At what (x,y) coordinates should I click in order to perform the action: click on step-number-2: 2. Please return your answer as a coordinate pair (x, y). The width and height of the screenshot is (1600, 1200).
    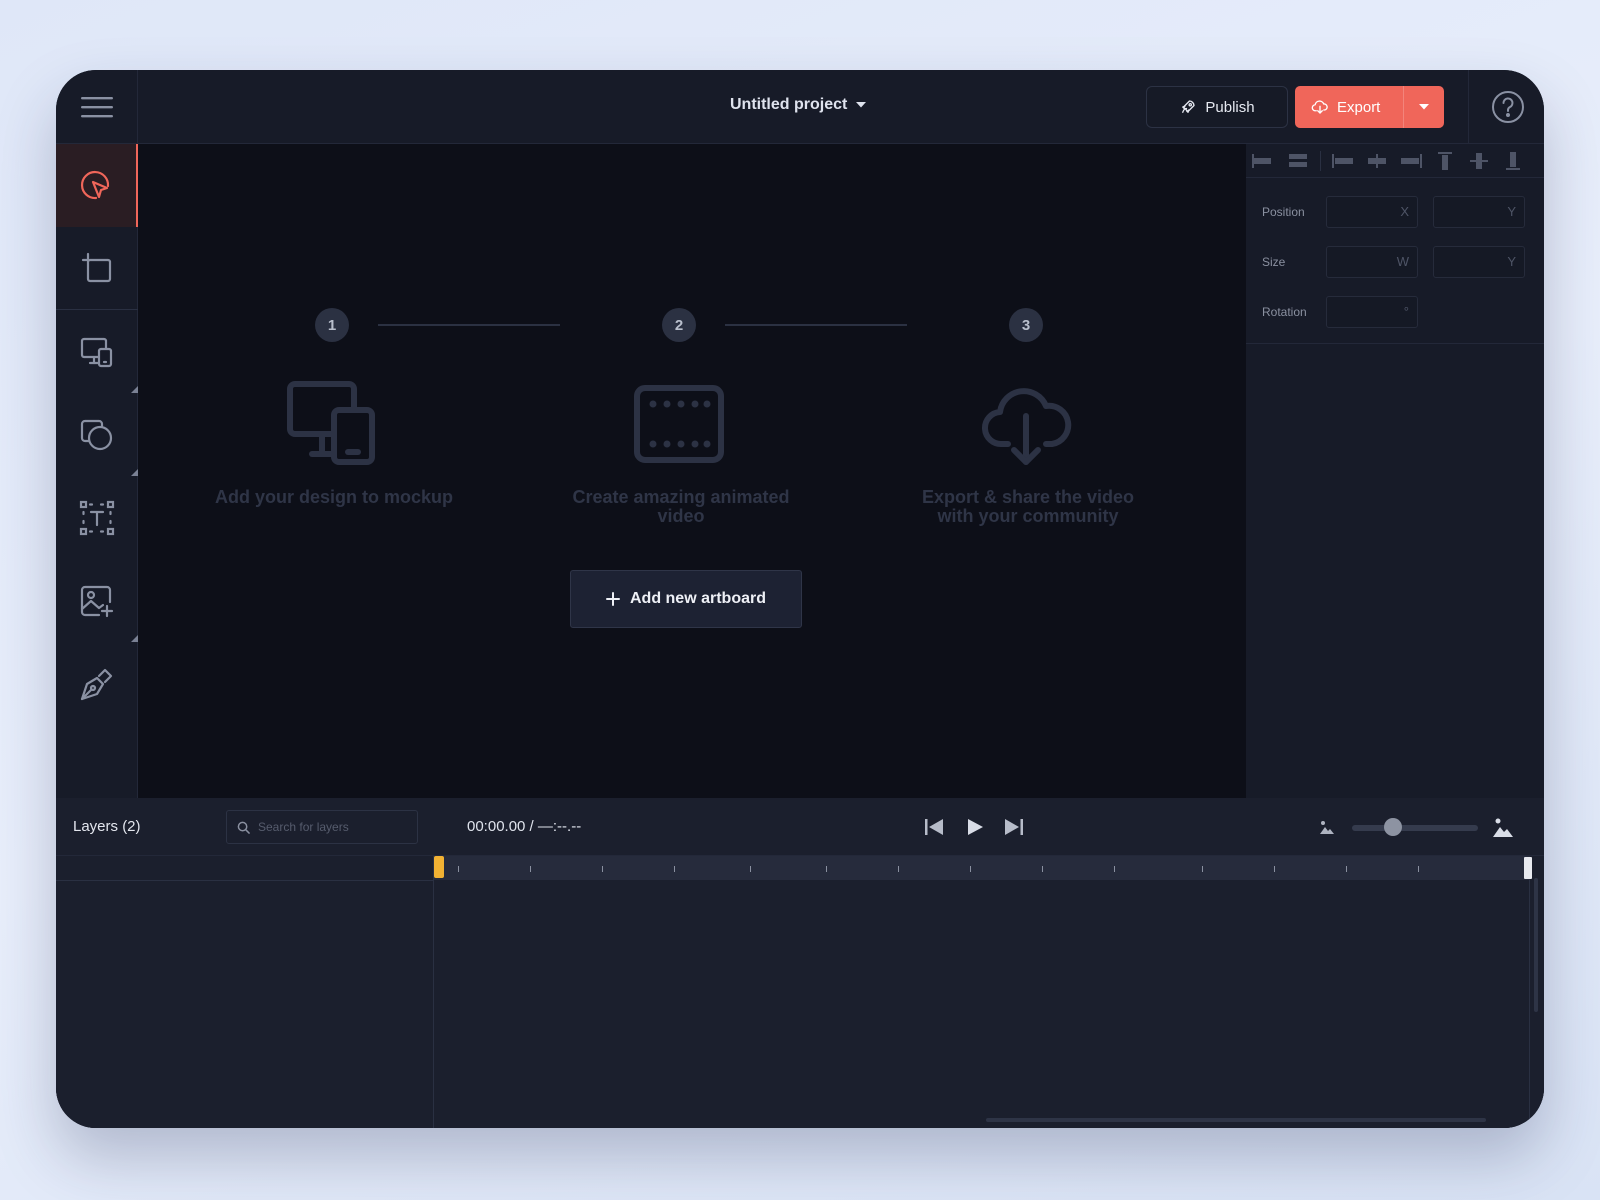
    Looking at the image, I should click on (679, 325).